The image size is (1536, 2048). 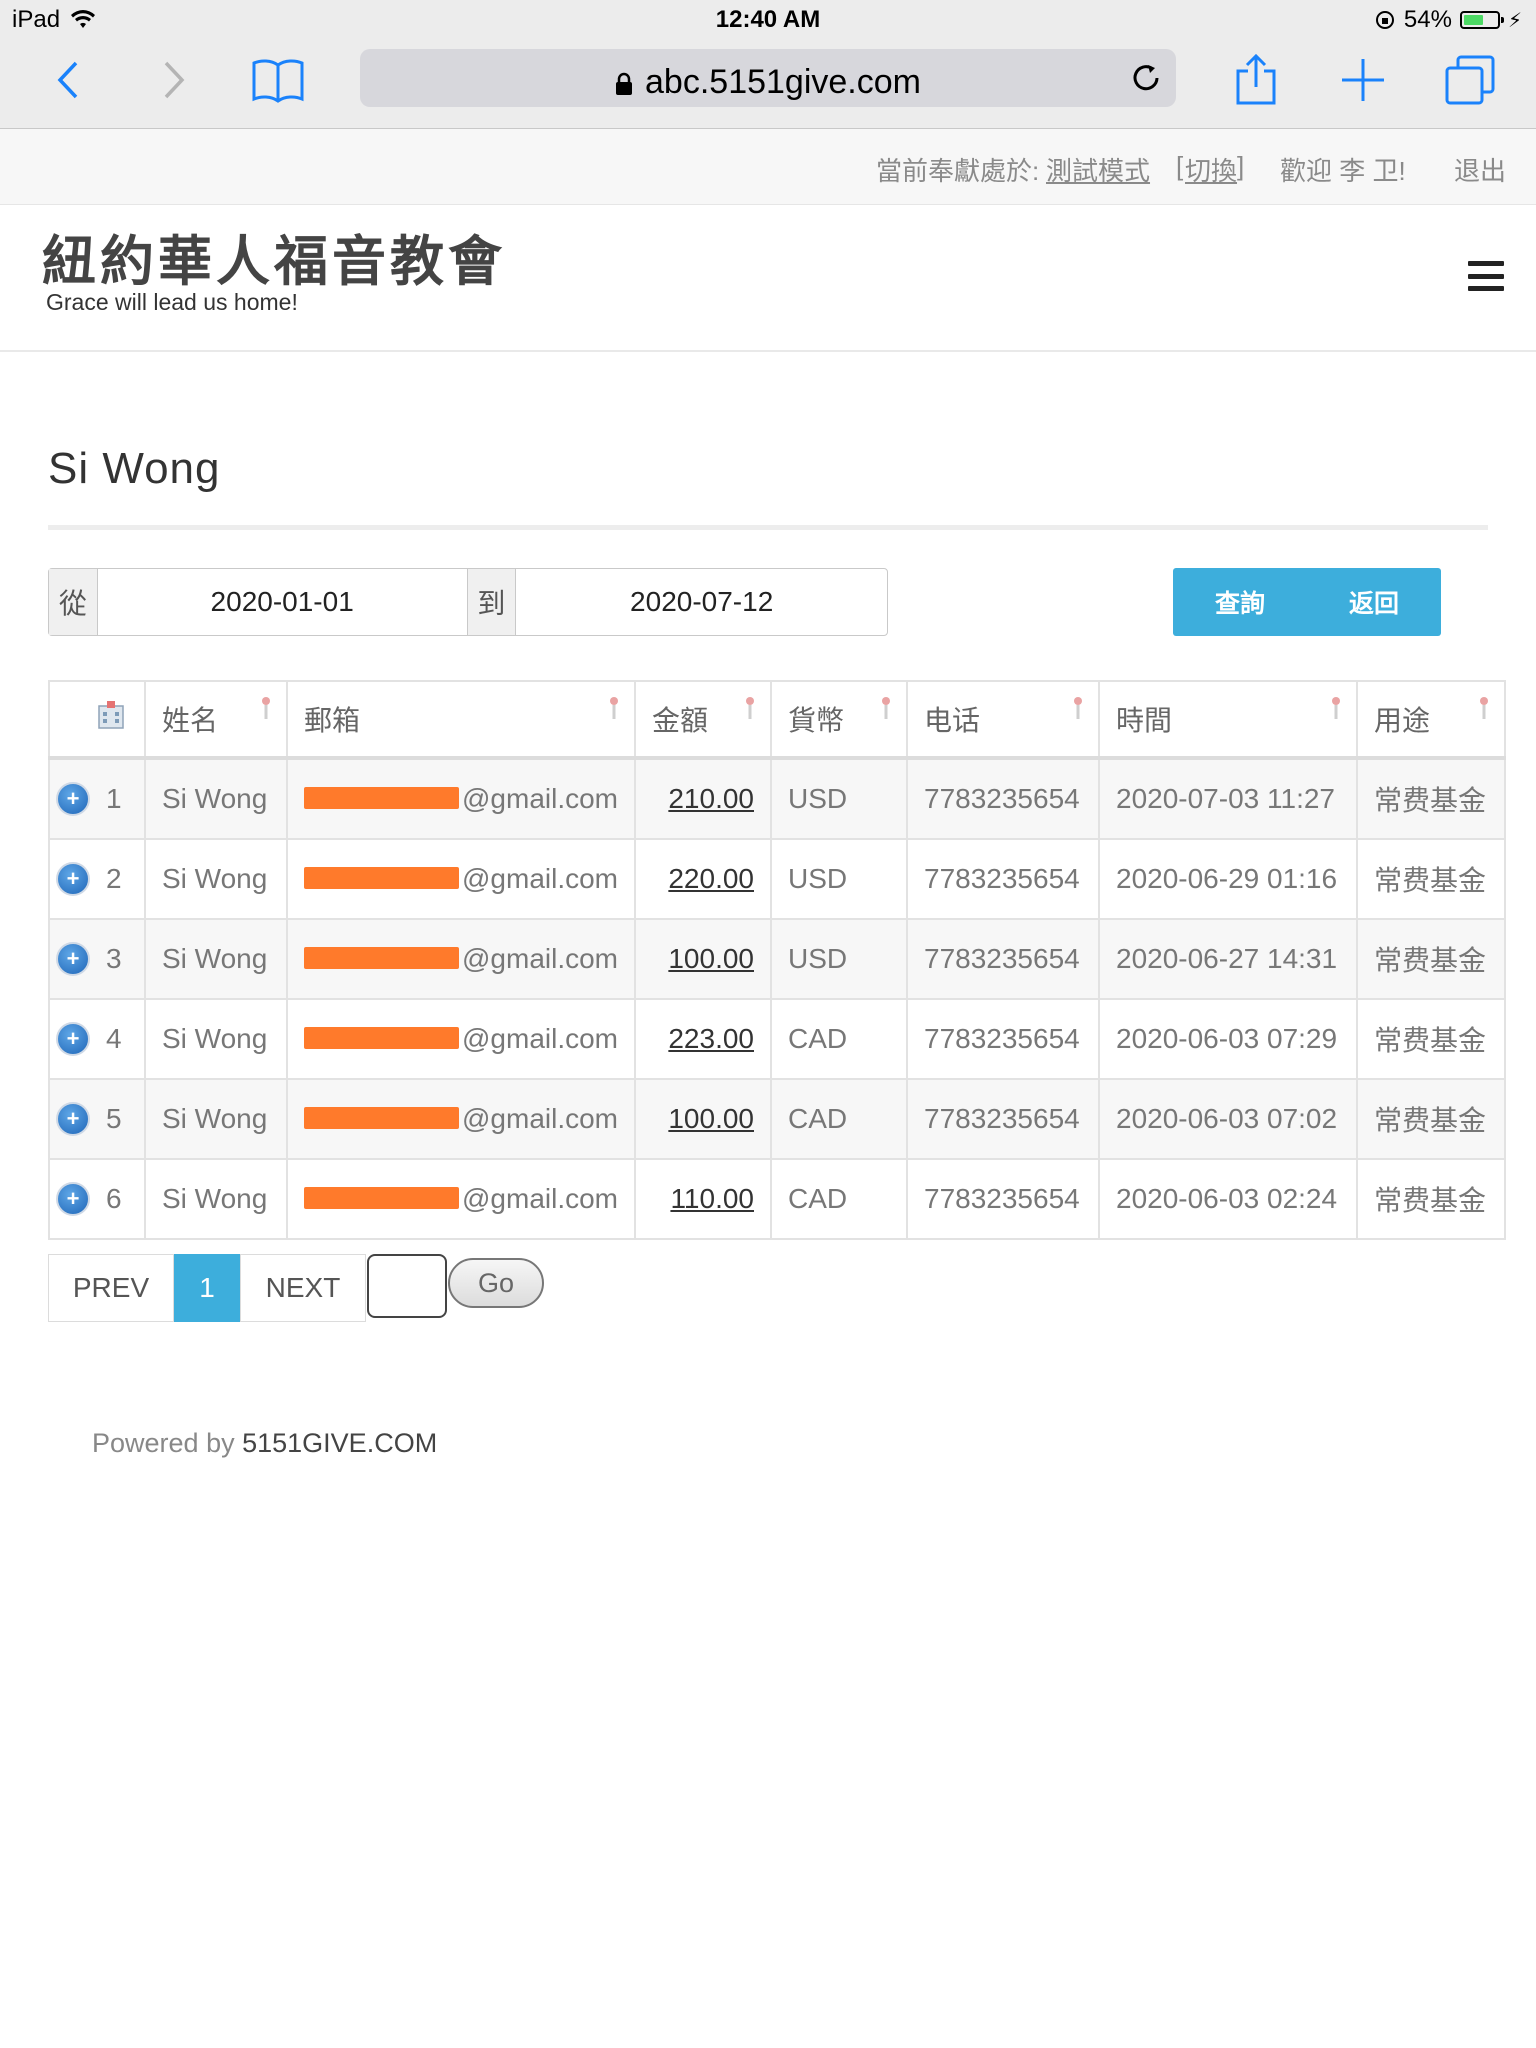 What do you see at coordinates (1384, 20) in the screenshot?
I see `orientation-lock-icon` at bounding box center [1384, 20].